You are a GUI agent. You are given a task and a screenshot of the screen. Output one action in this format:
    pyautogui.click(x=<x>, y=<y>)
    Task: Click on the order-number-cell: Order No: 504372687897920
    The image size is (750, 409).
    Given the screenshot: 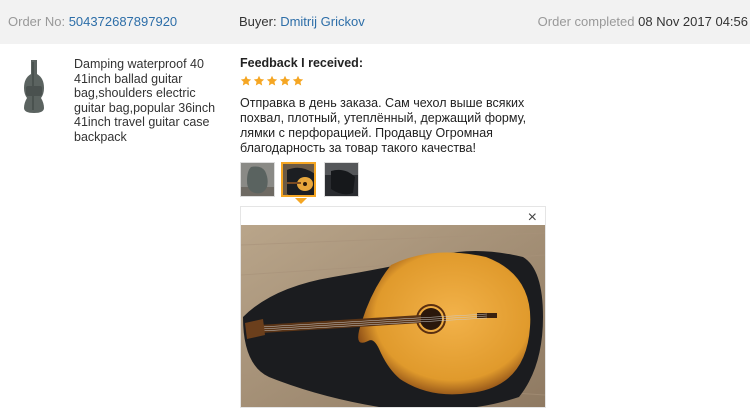 What is the action you would take?
    pyautogui.click(x=92, y=22)
    